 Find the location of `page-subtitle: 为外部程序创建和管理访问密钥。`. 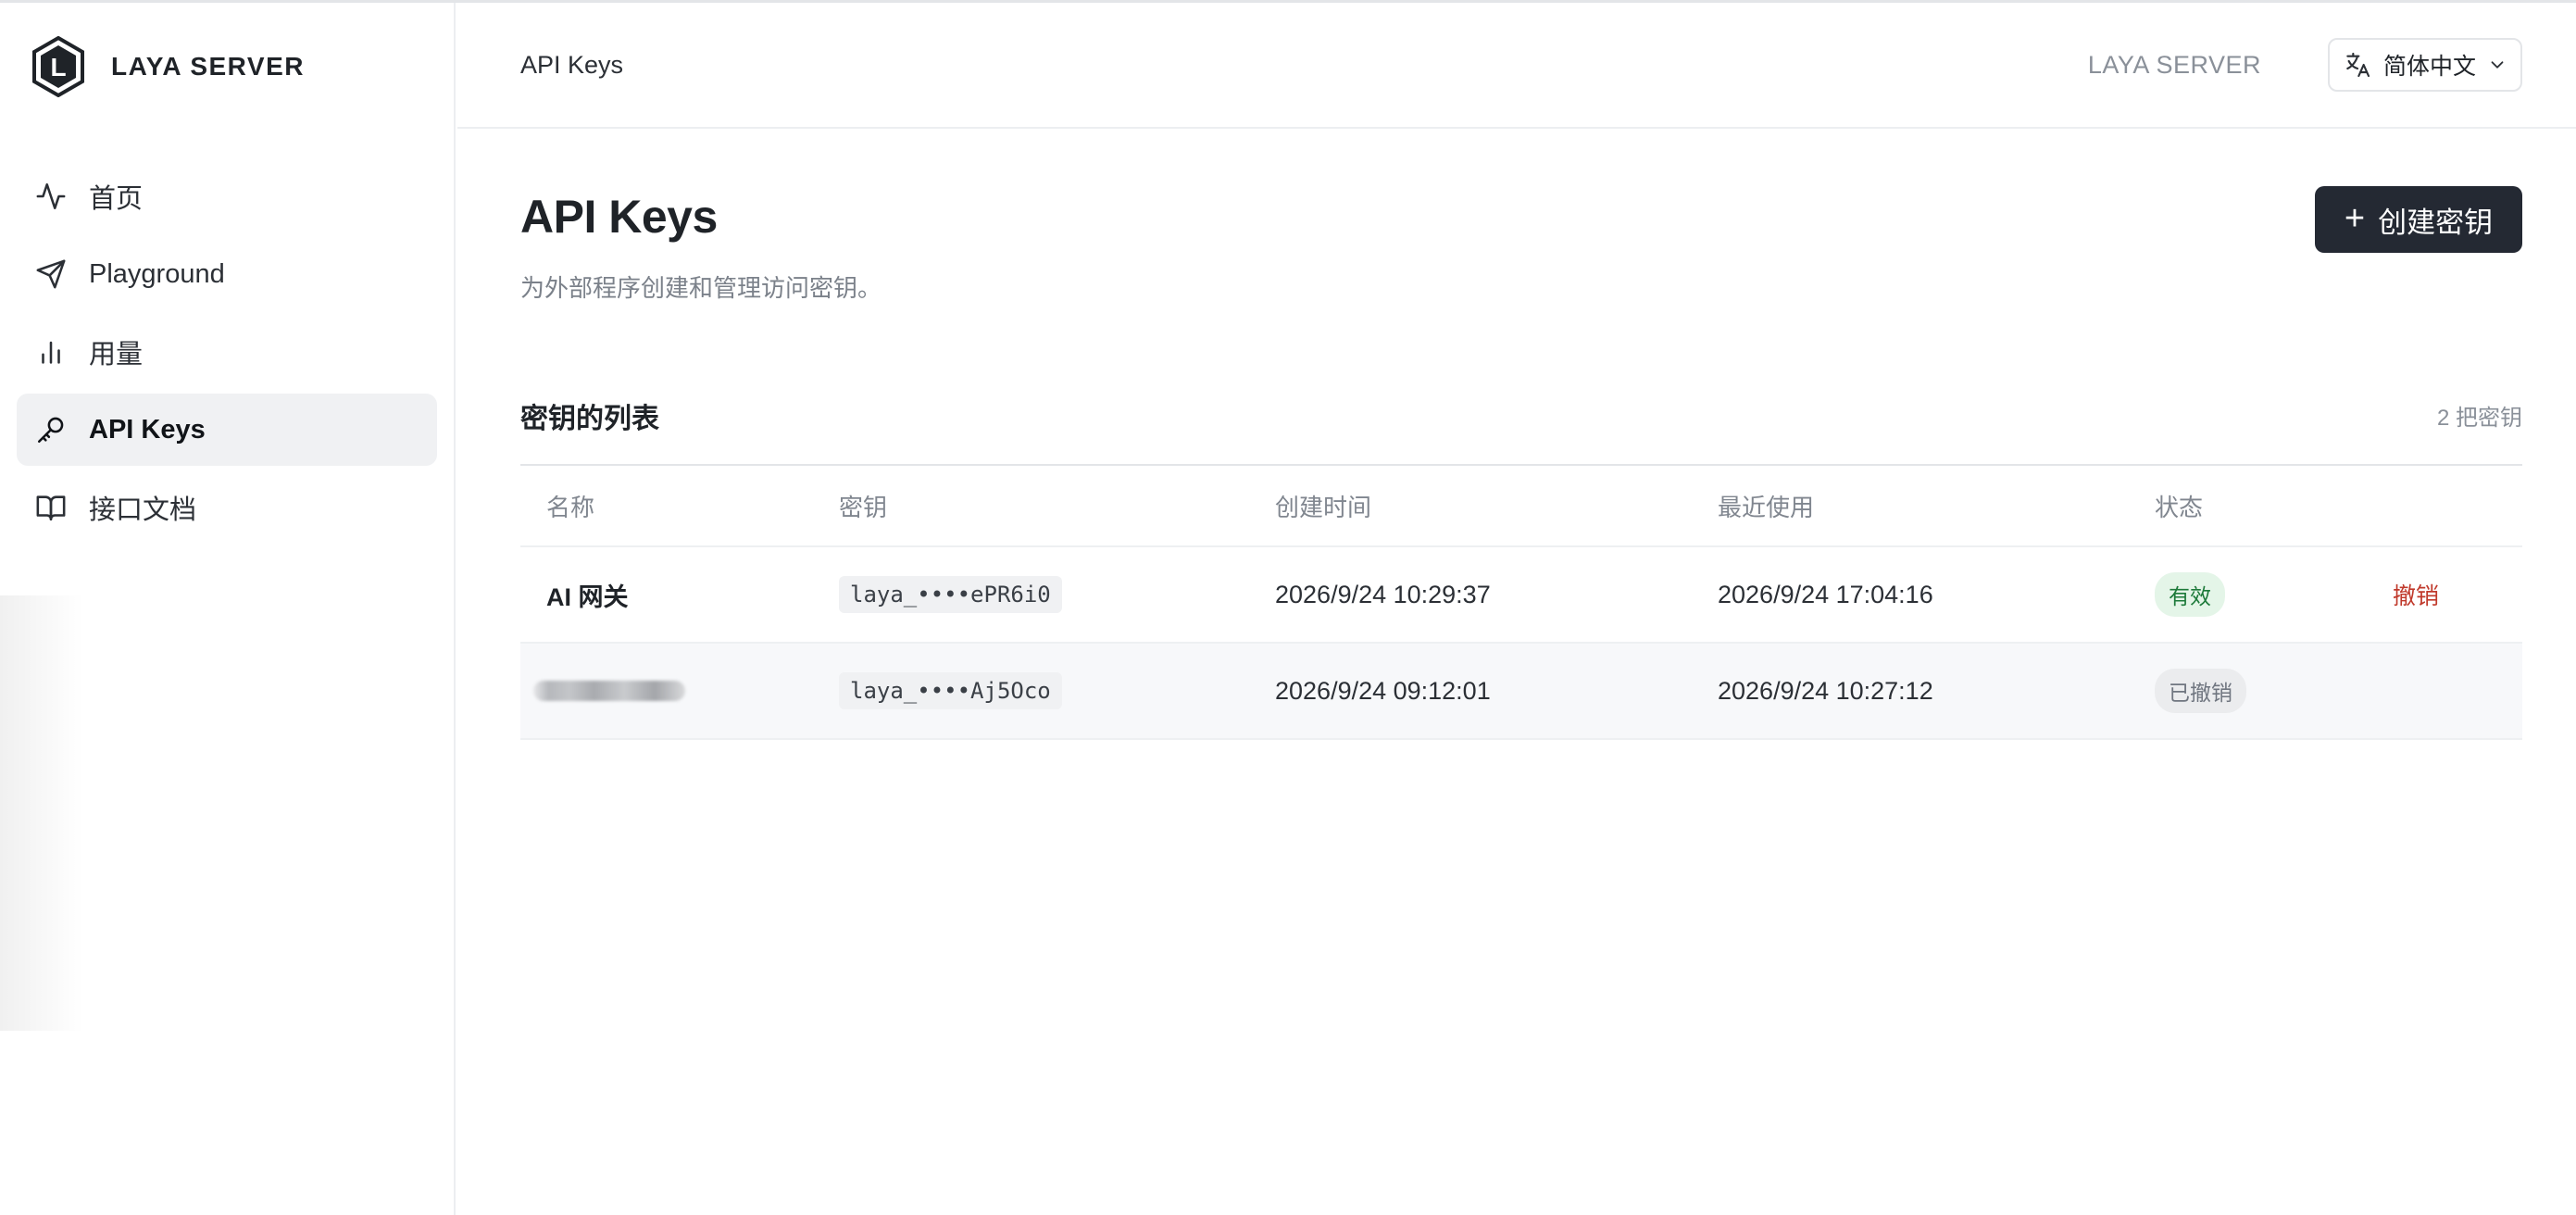

page-subtitle: 为外部程序创建和管理访问密钥。 is located at coordinates (701, 288).